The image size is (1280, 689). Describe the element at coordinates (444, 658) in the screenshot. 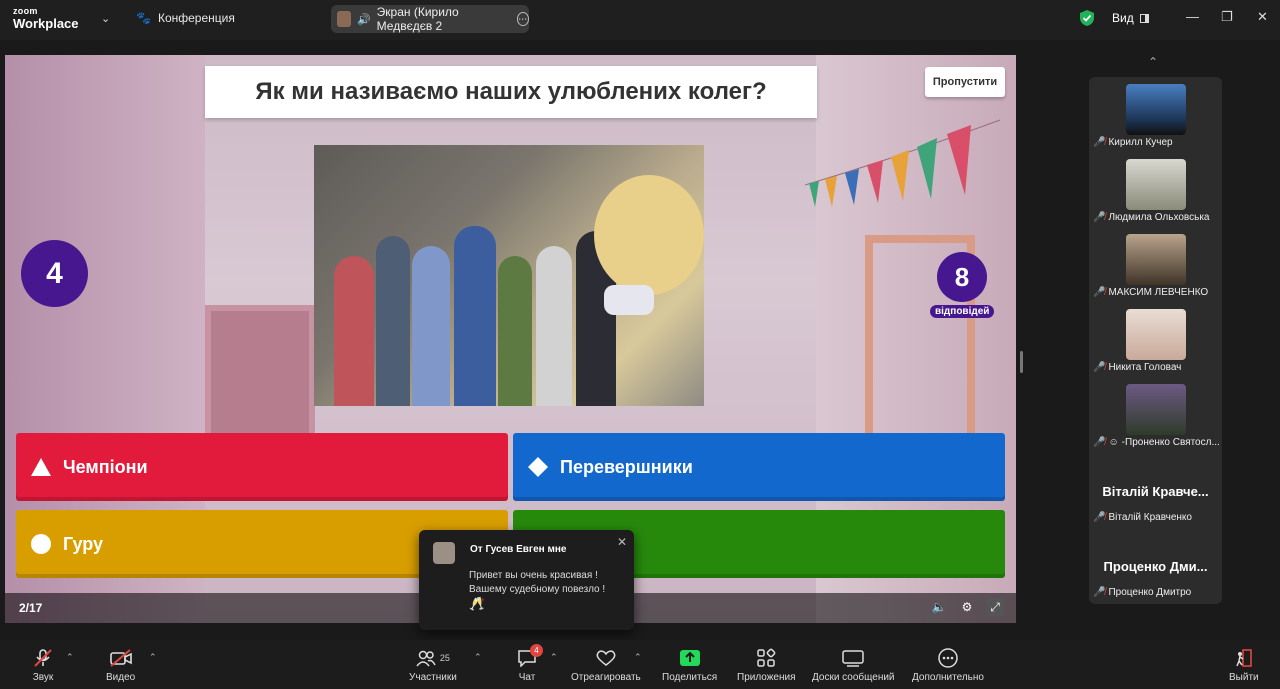

I see `participants-count: 25` at that location.